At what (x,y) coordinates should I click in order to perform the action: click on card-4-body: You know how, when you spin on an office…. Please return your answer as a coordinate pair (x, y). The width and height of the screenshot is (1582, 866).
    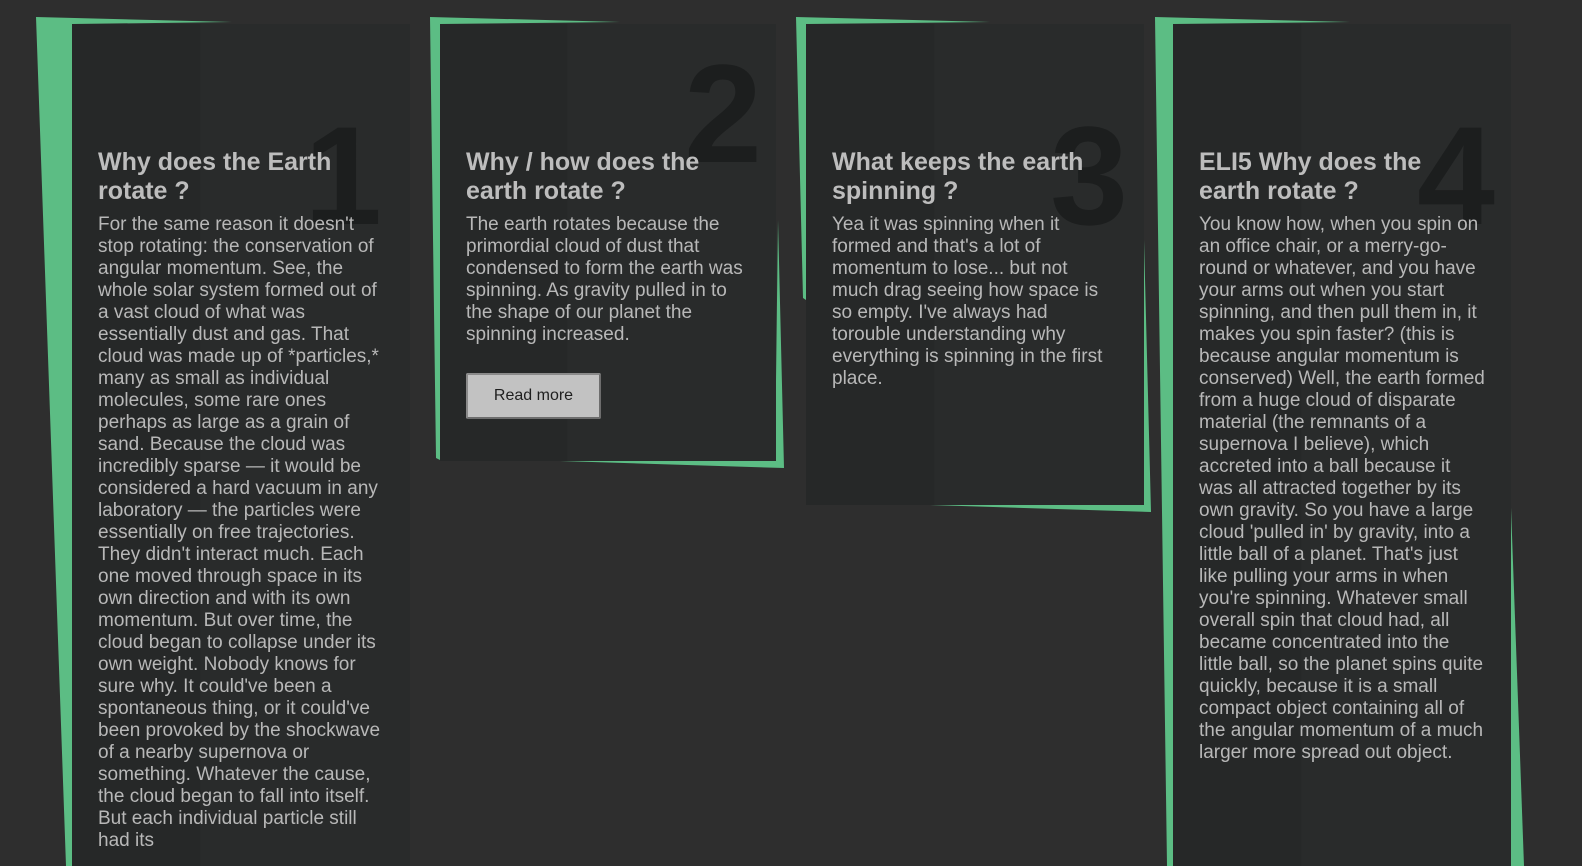
    Looking at the image, I should click on (1342, 488).